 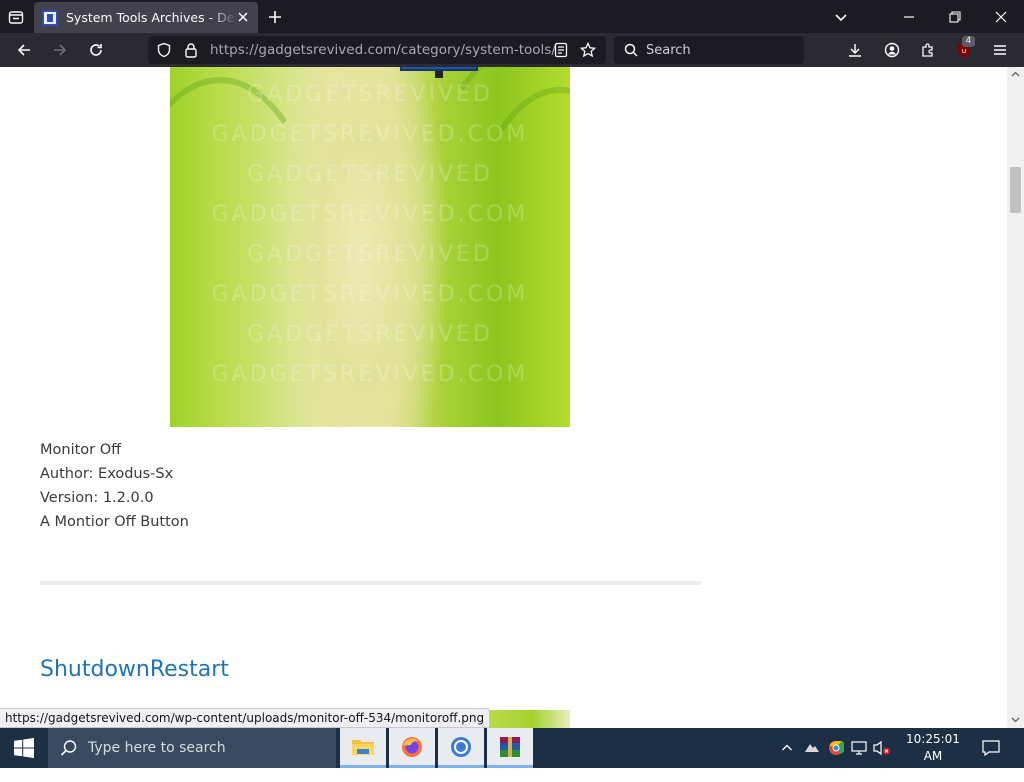 I want to click on network-icon, so click(x=859, y=748).